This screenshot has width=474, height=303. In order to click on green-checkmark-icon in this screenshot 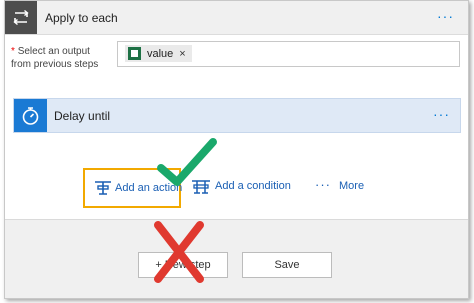, I will do `click(187, 162)`.